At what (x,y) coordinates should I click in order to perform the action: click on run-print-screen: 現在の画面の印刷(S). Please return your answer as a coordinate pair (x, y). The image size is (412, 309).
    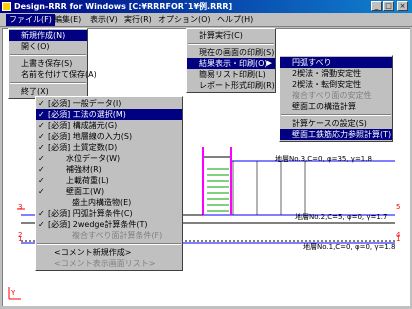
    Looking at the image, I should click on (231, 52).